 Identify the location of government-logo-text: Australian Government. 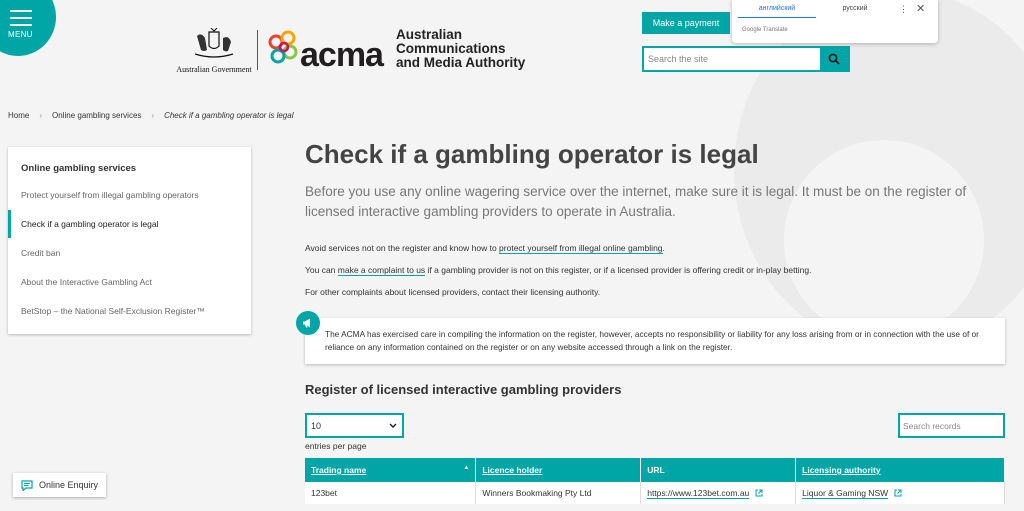
(214, 69).